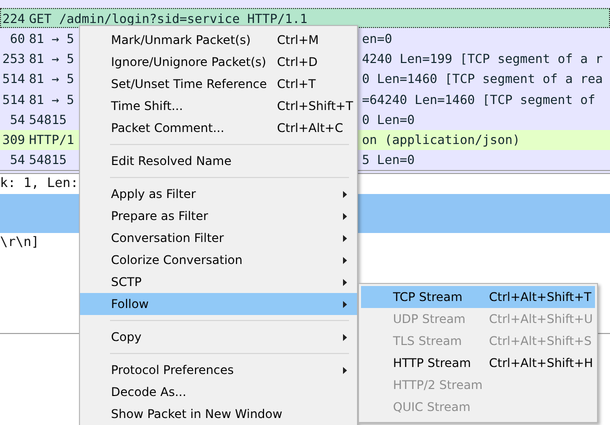  What do you see at coordinates (479, 99) in the screenshot?
I see `packet-info: =64240 Len=1460 [TCP segment of` at bounding box center [479, 99].